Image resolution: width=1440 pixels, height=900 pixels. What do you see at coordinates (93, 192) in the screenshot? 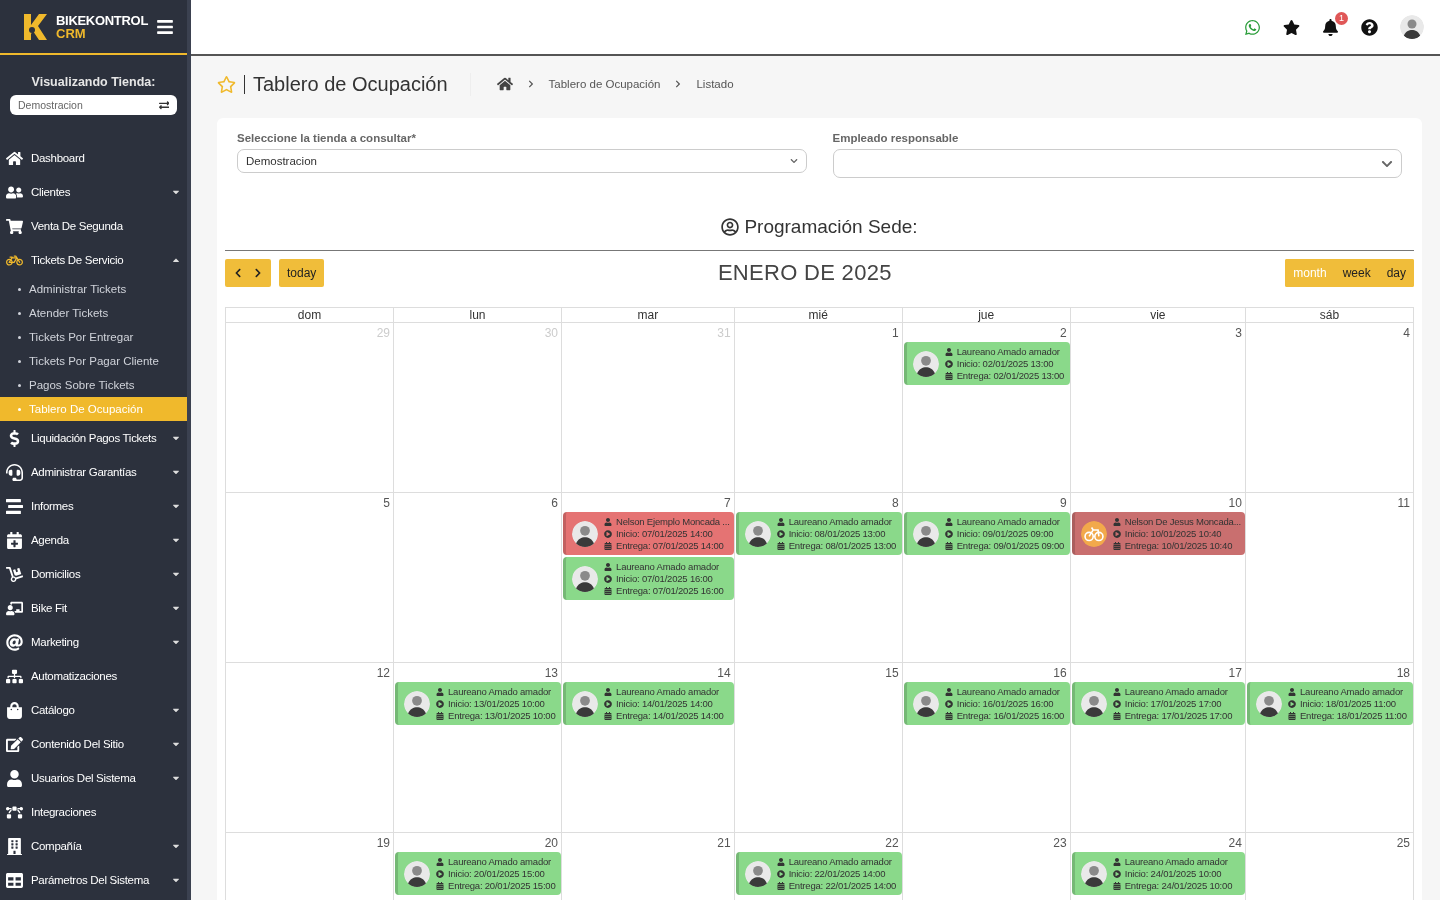
I see `sidebar-item: Clientes` at bounding box center [93, 192].